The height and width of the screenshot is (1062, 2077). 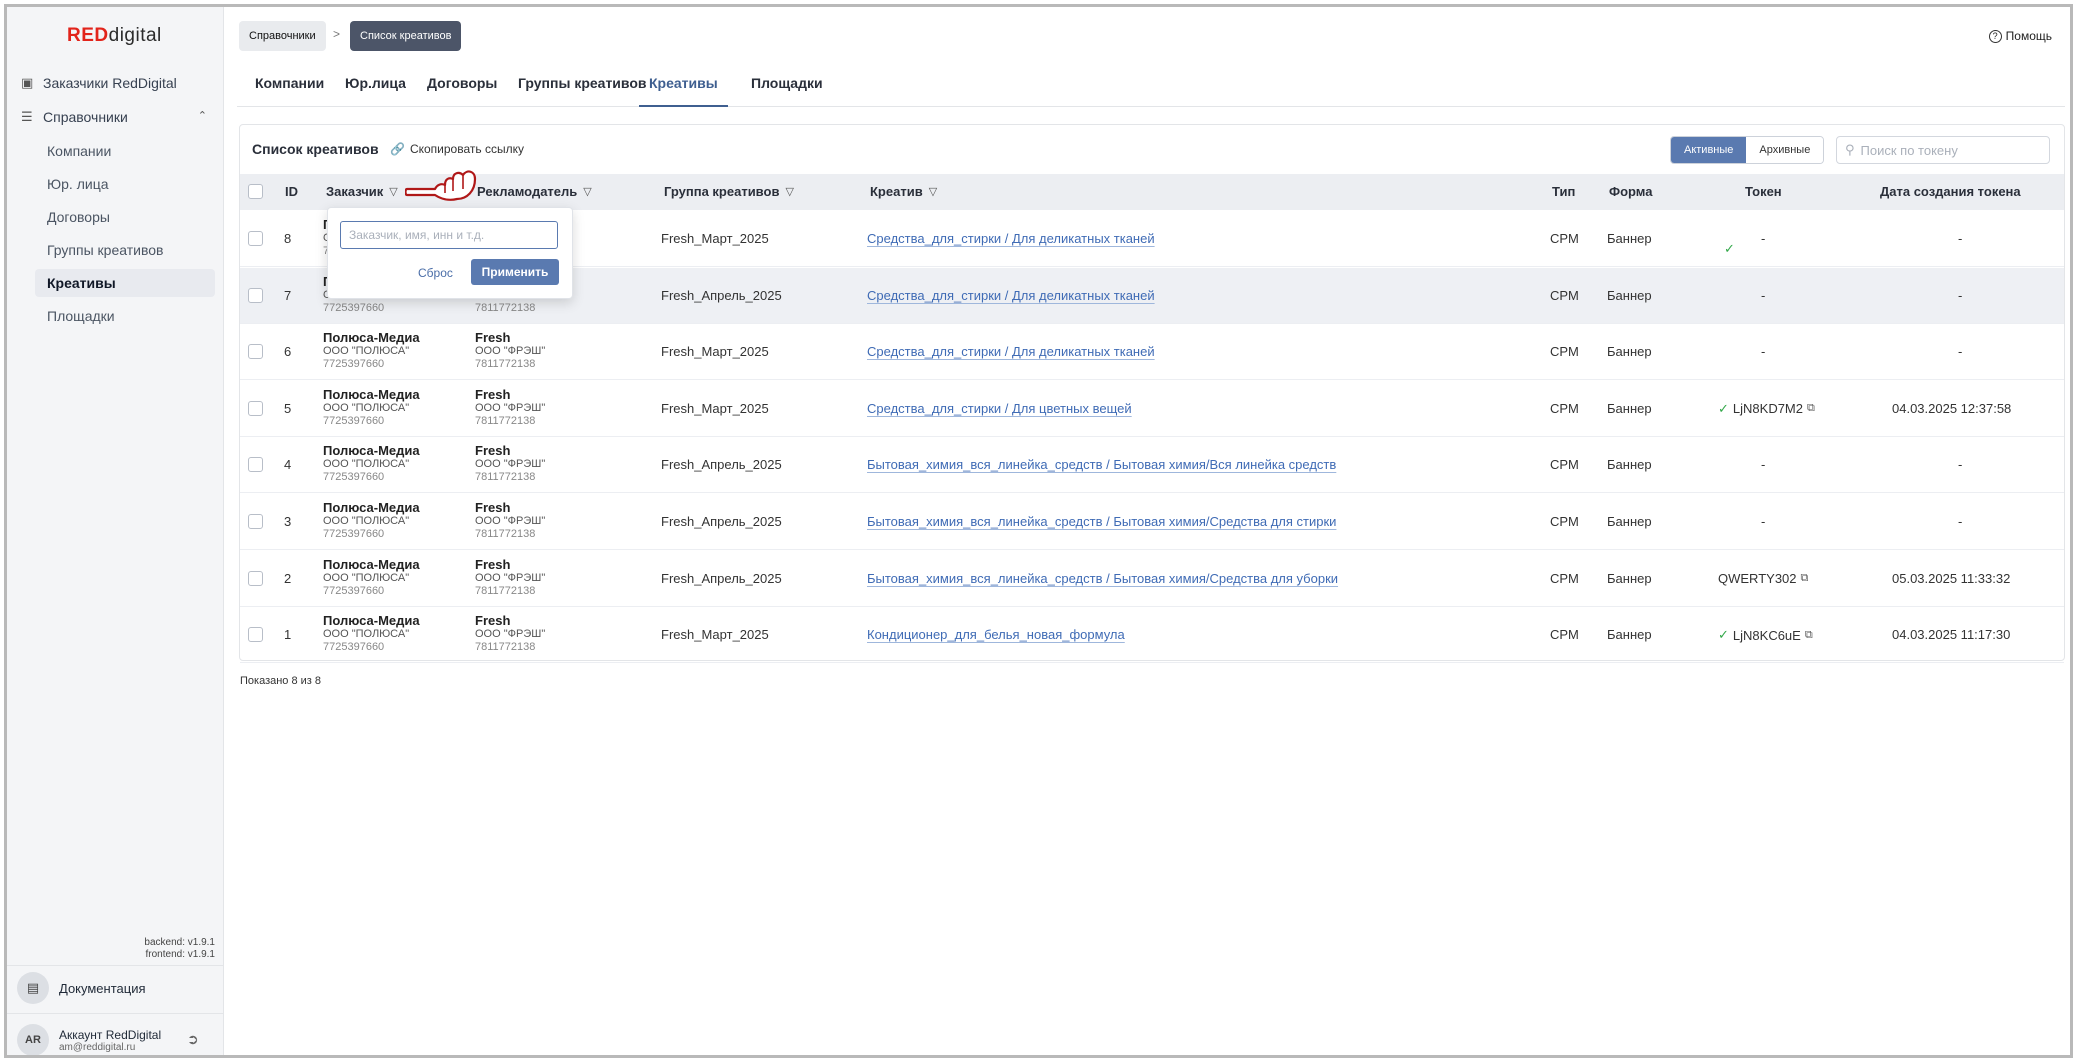 What do you see at coordinates (33, 988) in the screenshot?
I see `document-icon: ▤` at bounding box center [33, 988].